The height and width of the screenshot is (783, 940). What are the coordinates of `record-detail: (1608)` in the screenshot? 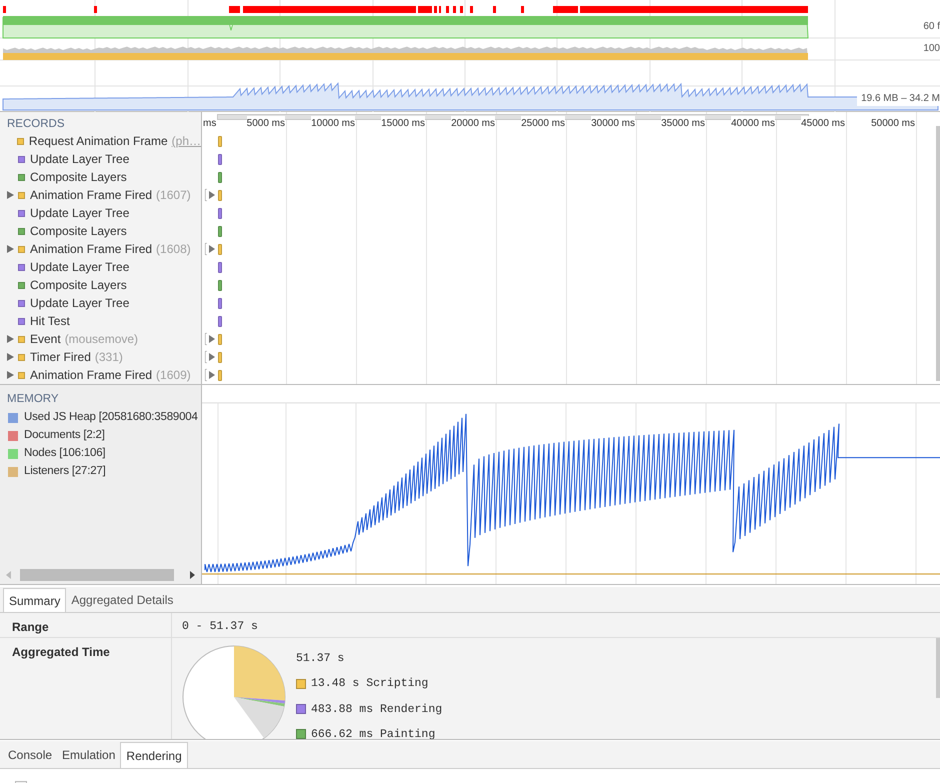 It's located at (173, 249).